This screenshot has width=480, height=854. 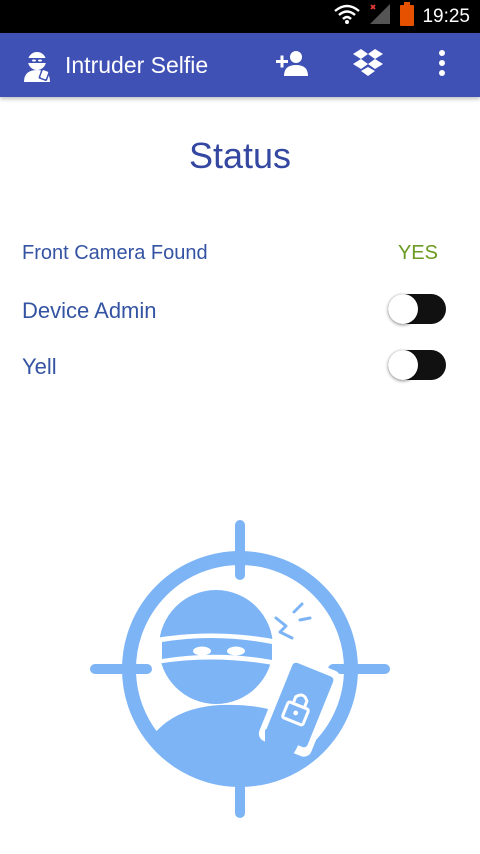 I want to click on add-contact-icon, so click(x=292, y=65).